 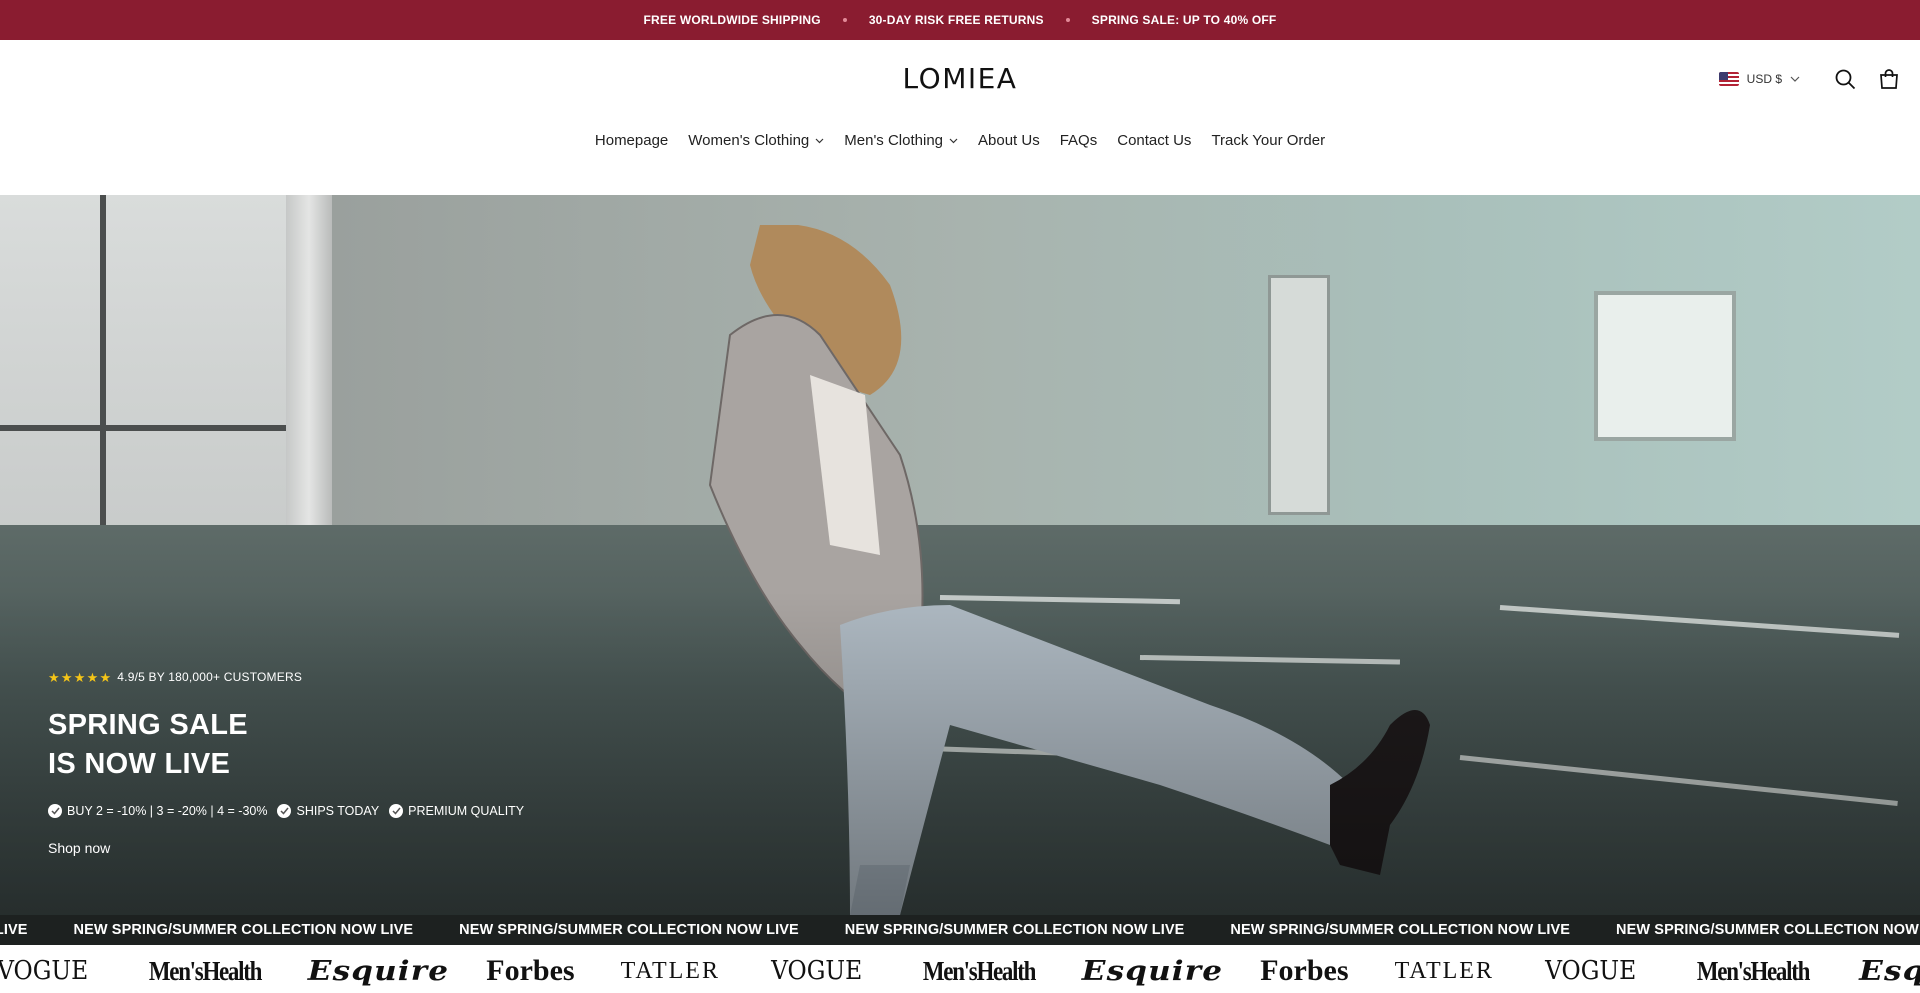 I want to click on rating-text: 4.9/5 BY 180,000+ CUSTOMERS, so click(x=210, y=677).